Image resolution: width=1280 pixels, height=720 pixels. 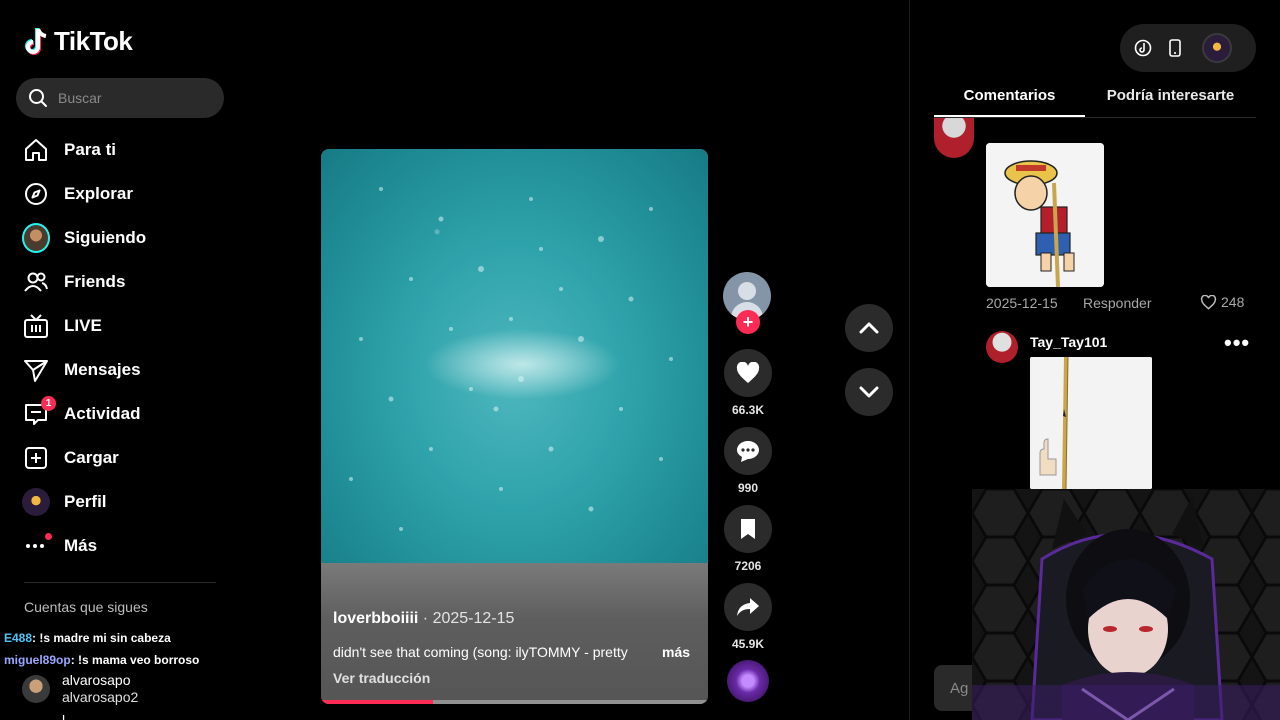 I want to click on nav-item-explorar: Explorar, so click(x=121, y=194).